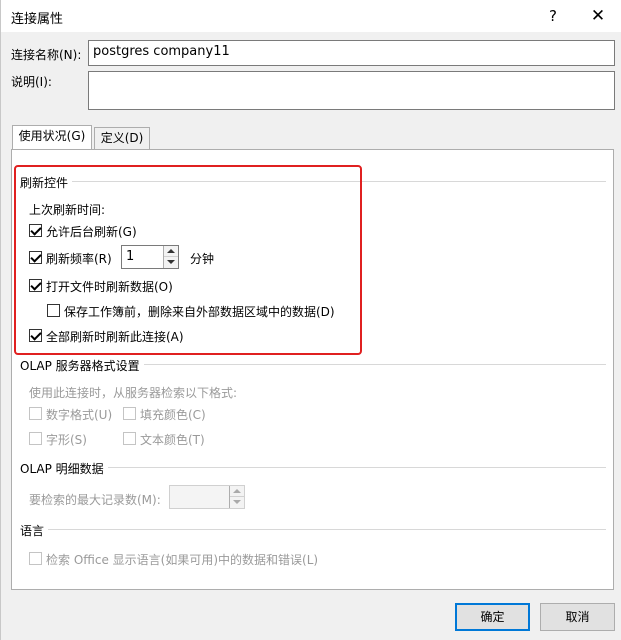 The height and width of the screenshot is (640, 621). Describe the element at coordinates (553, 16) in the screenshot. I see `help-button: ?` at that location.